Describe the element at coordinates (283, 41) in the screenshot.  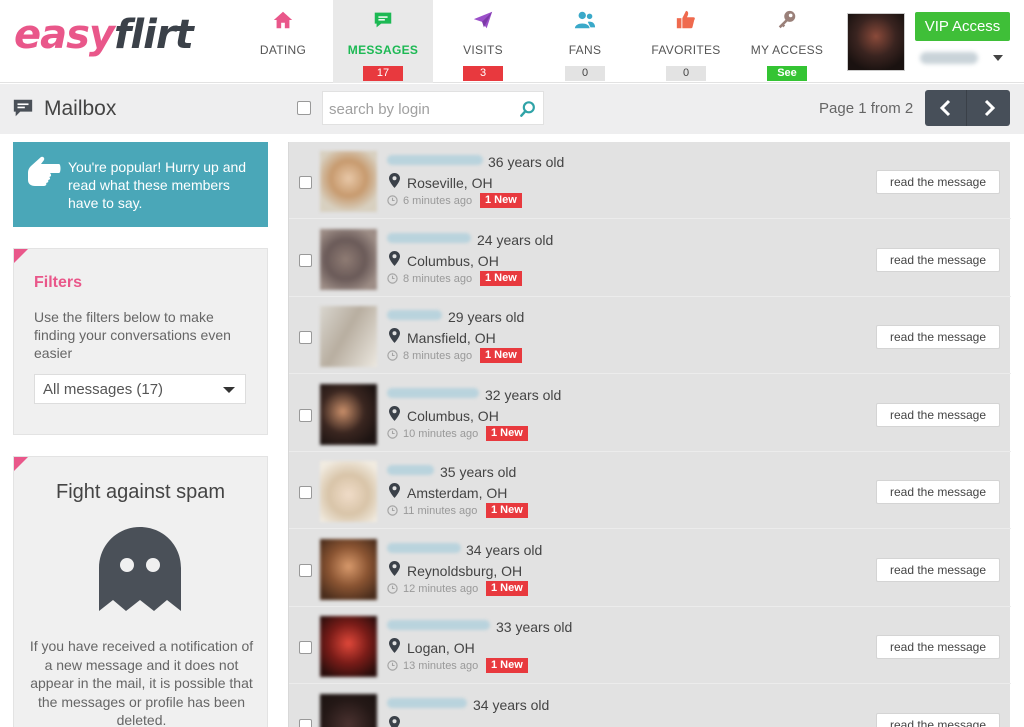
I see `nav-dating: DATING` at that location.